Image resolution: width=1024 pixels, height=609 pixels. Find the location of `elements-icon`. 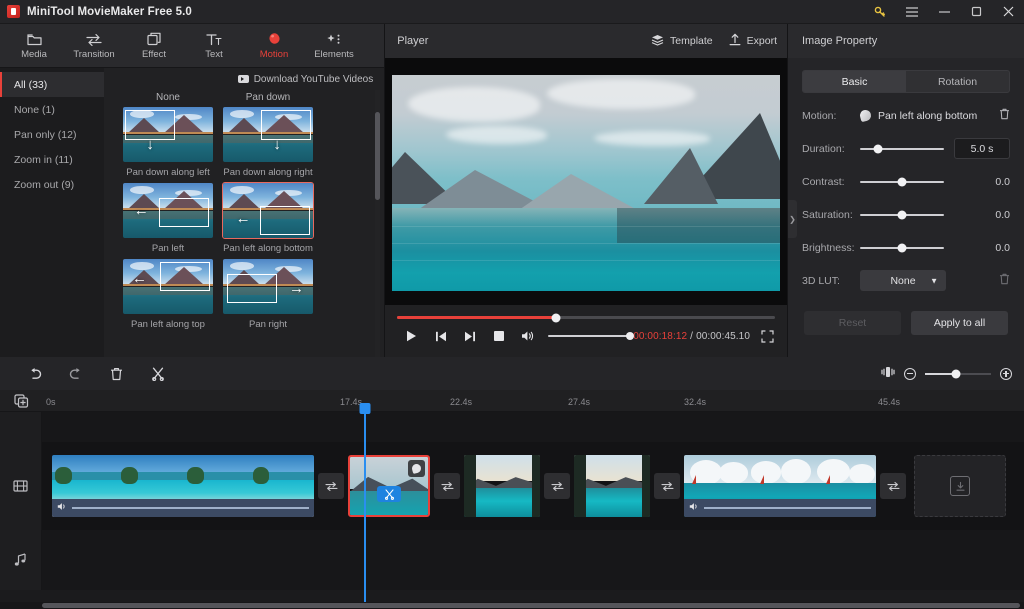

elements-icon is located at coordinates (334, 39).